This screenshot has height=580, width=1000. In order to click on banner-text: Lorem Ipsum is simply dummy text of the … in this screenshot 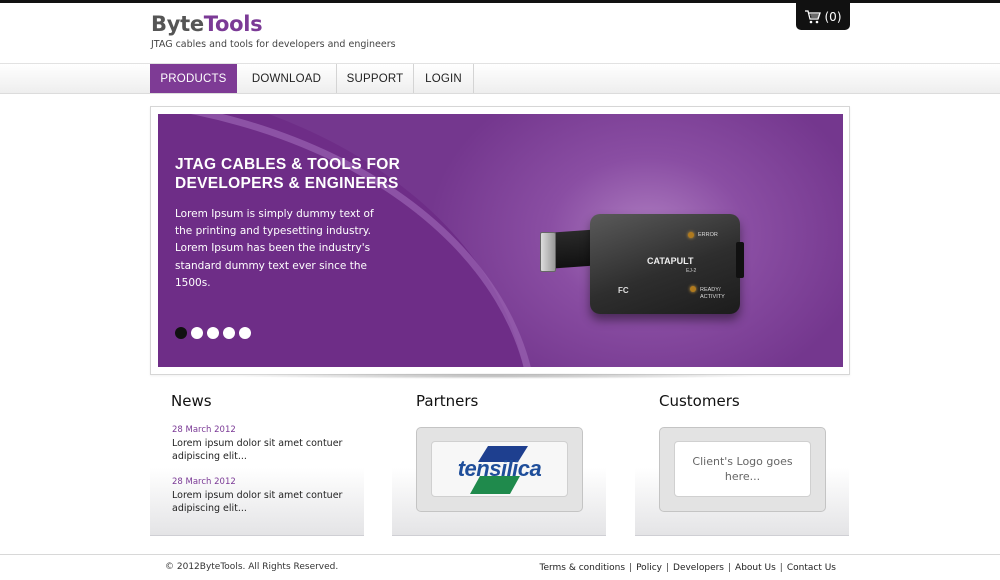, I will do `click(274, 248)`.